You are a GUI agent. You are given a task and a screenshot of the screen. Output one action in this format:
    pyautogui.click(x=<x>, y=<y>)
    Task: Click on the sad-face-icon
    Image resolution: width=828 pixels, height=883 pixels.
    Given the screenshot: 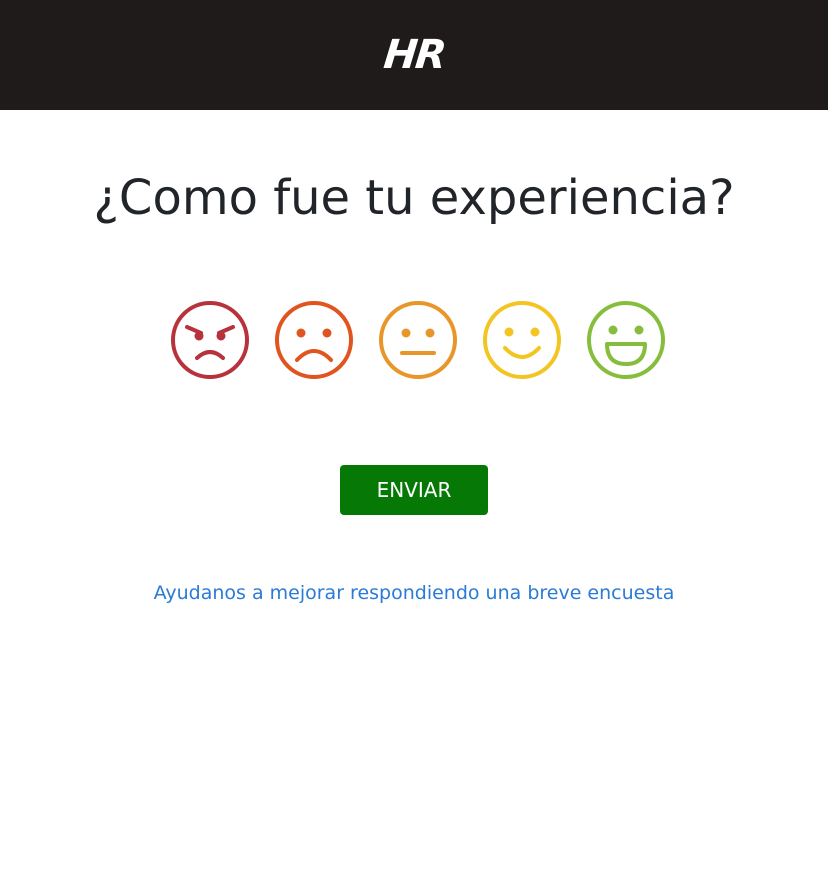 What is the action you would take?
    pyautogui.click(x=314, y=340)
    